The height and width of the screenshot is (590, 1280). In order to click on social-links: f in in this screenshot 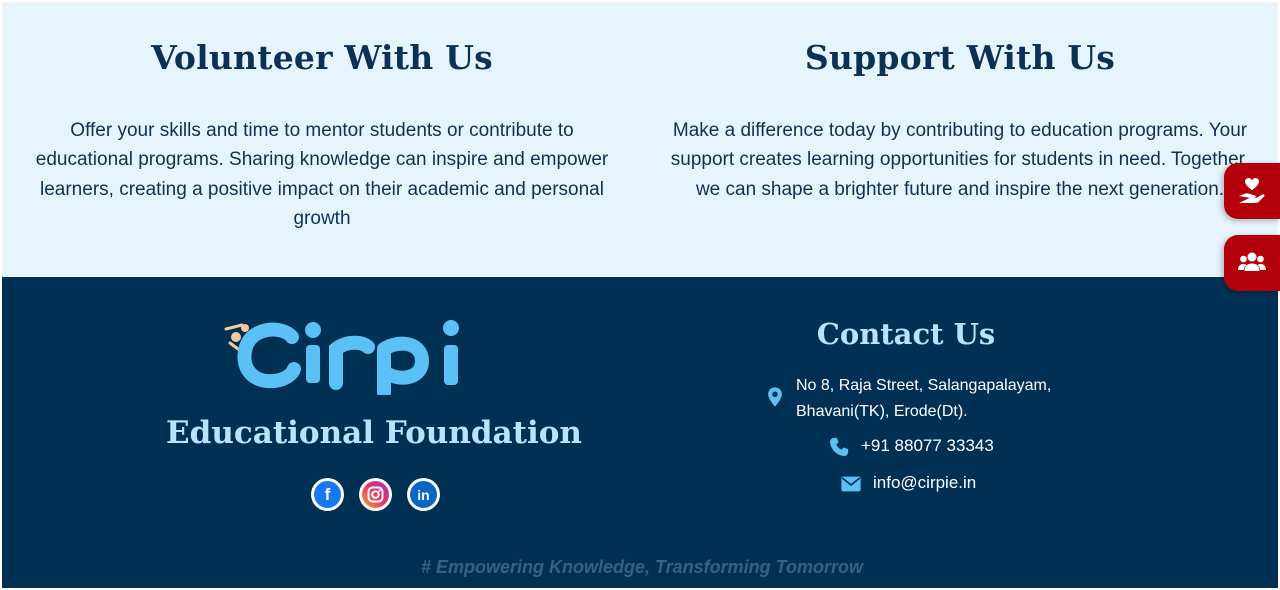, I will do `click(375, 494)`.